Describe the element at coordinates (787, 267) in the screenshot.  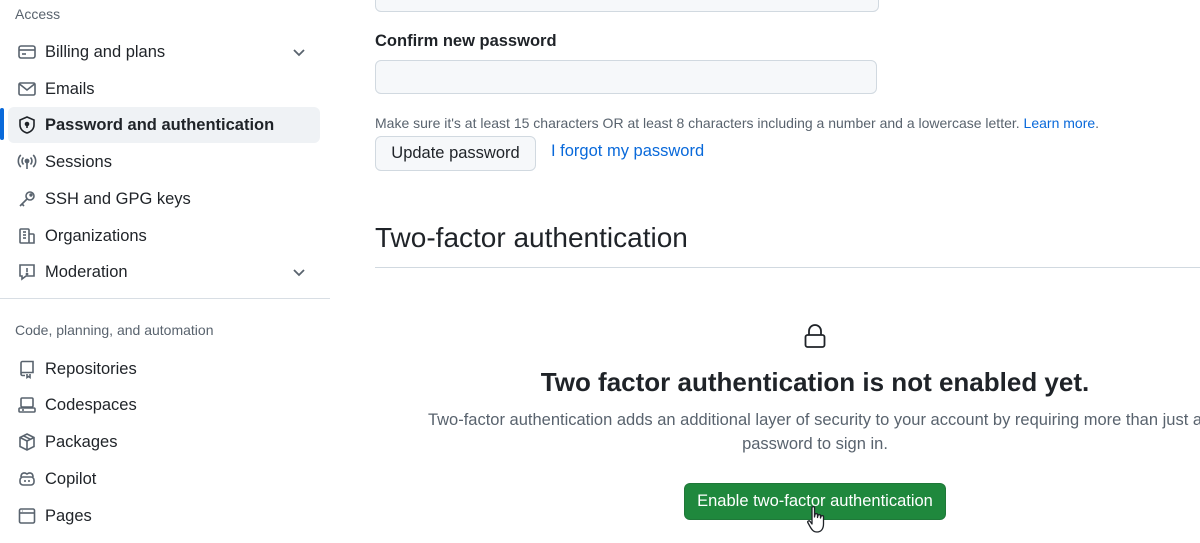
I see `section-divider` at that location.